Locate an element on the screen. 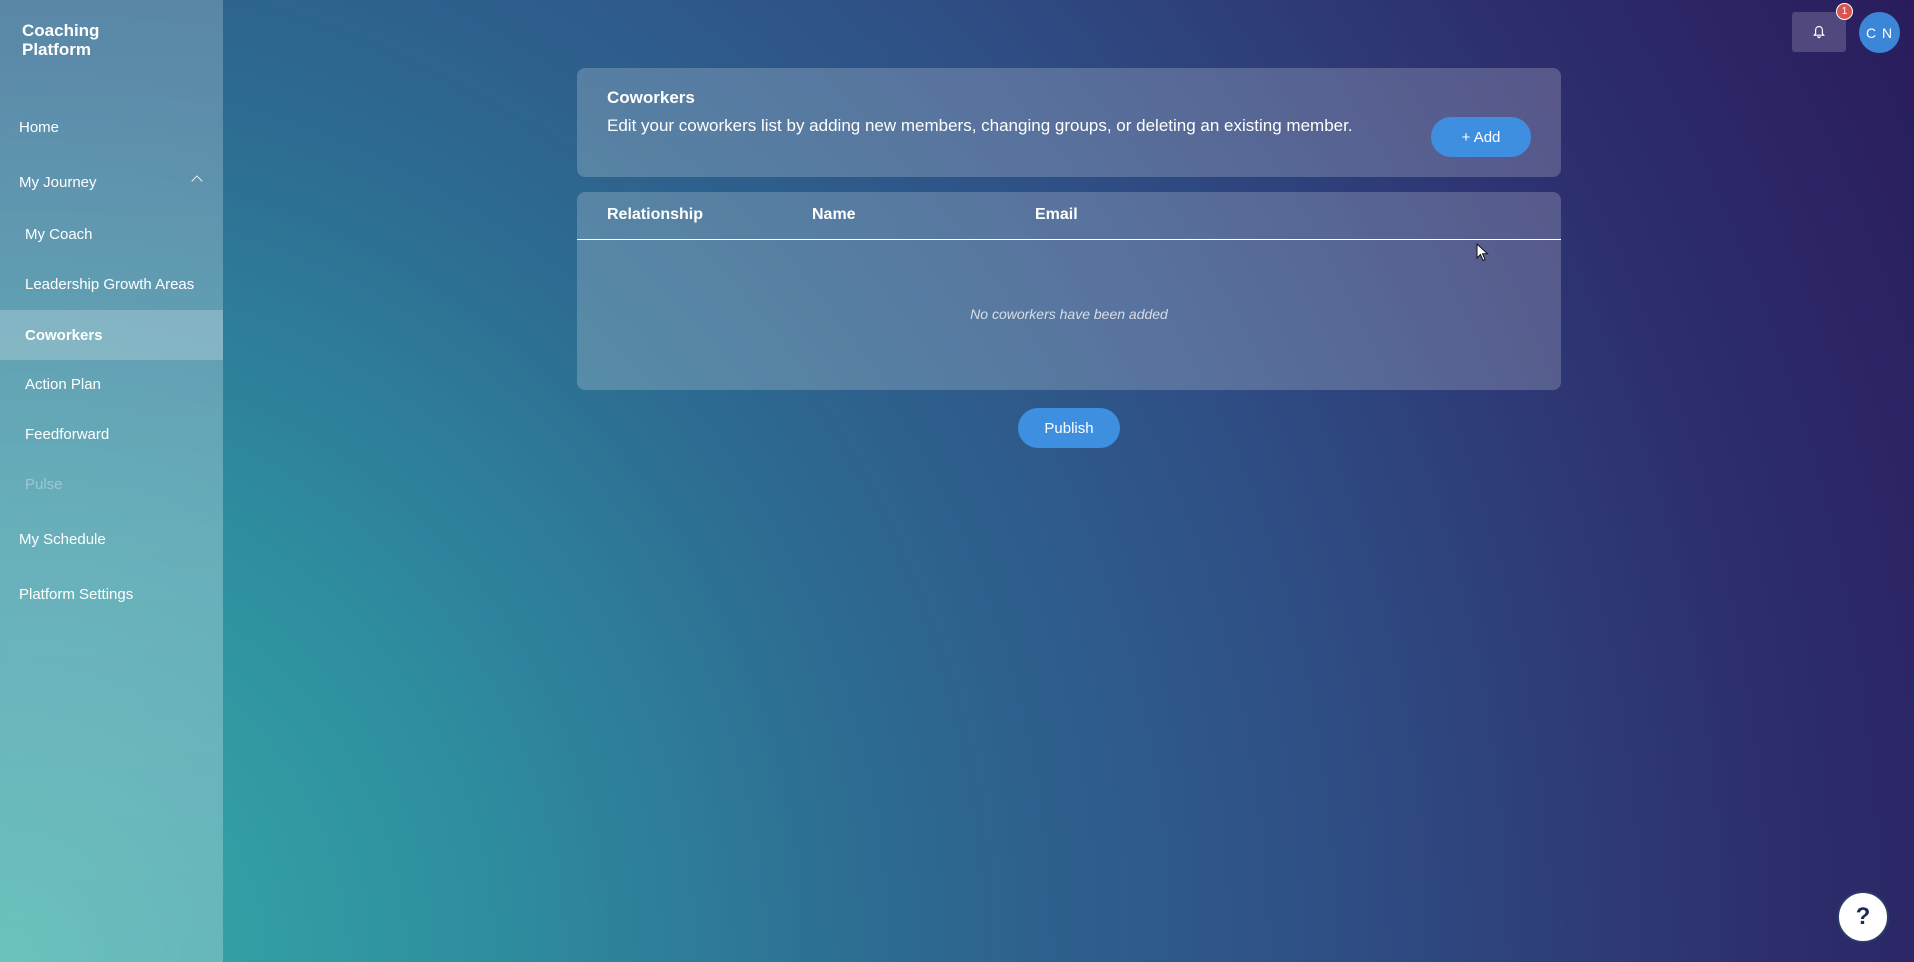 This screenshot has height=962, width=1914. avatar: C N is located at coordinates (1879, 32).